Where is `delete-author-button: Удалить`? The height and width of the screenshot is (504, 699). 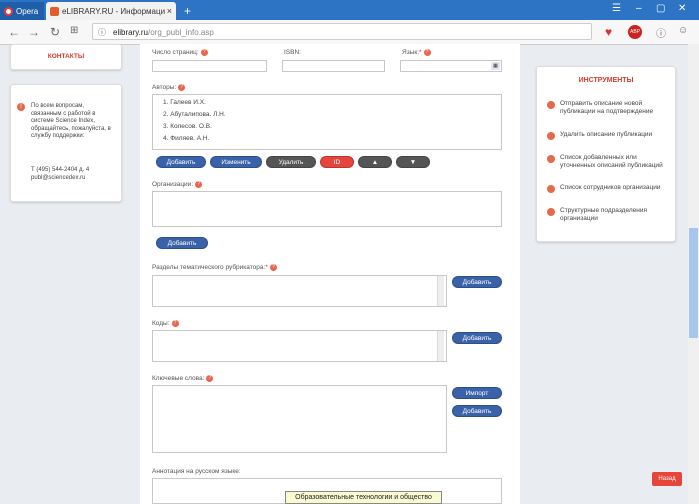 delete-author-button: Удалить is located at coordinates (291, 162).